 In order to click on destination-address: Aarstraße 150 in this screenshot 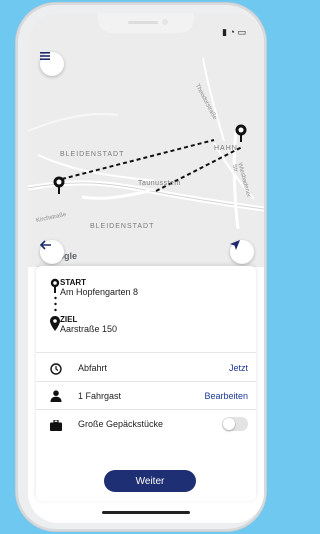, I will do `click(89, 329)`.